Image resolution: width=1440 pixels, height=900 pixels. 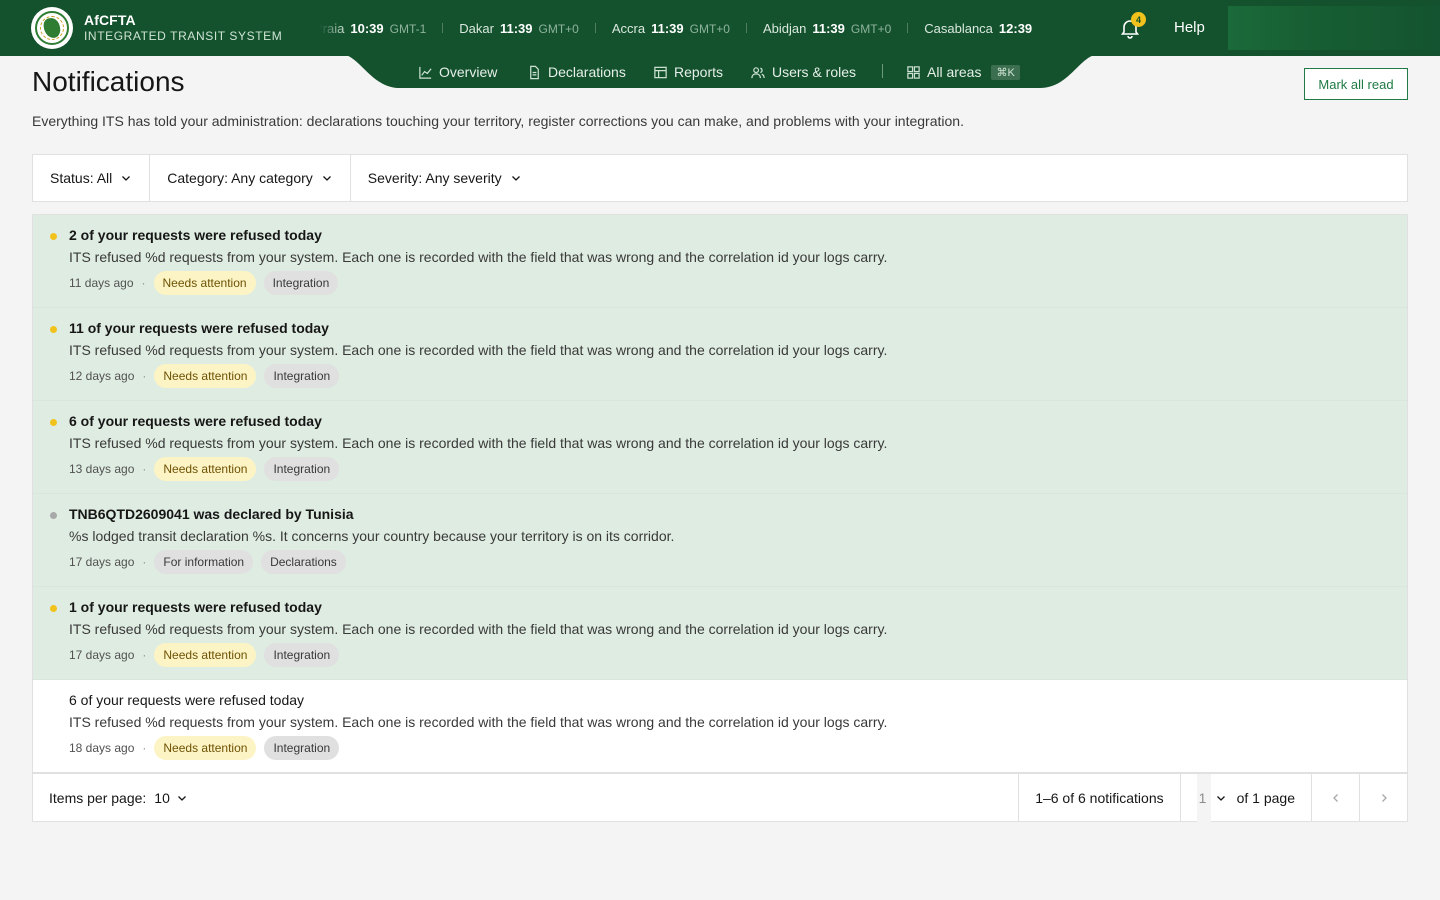 What do you see at coordinates (102, 376) in the screenshot?
I see `notification-time: 12 days ago` at bounding box center [102, 376].